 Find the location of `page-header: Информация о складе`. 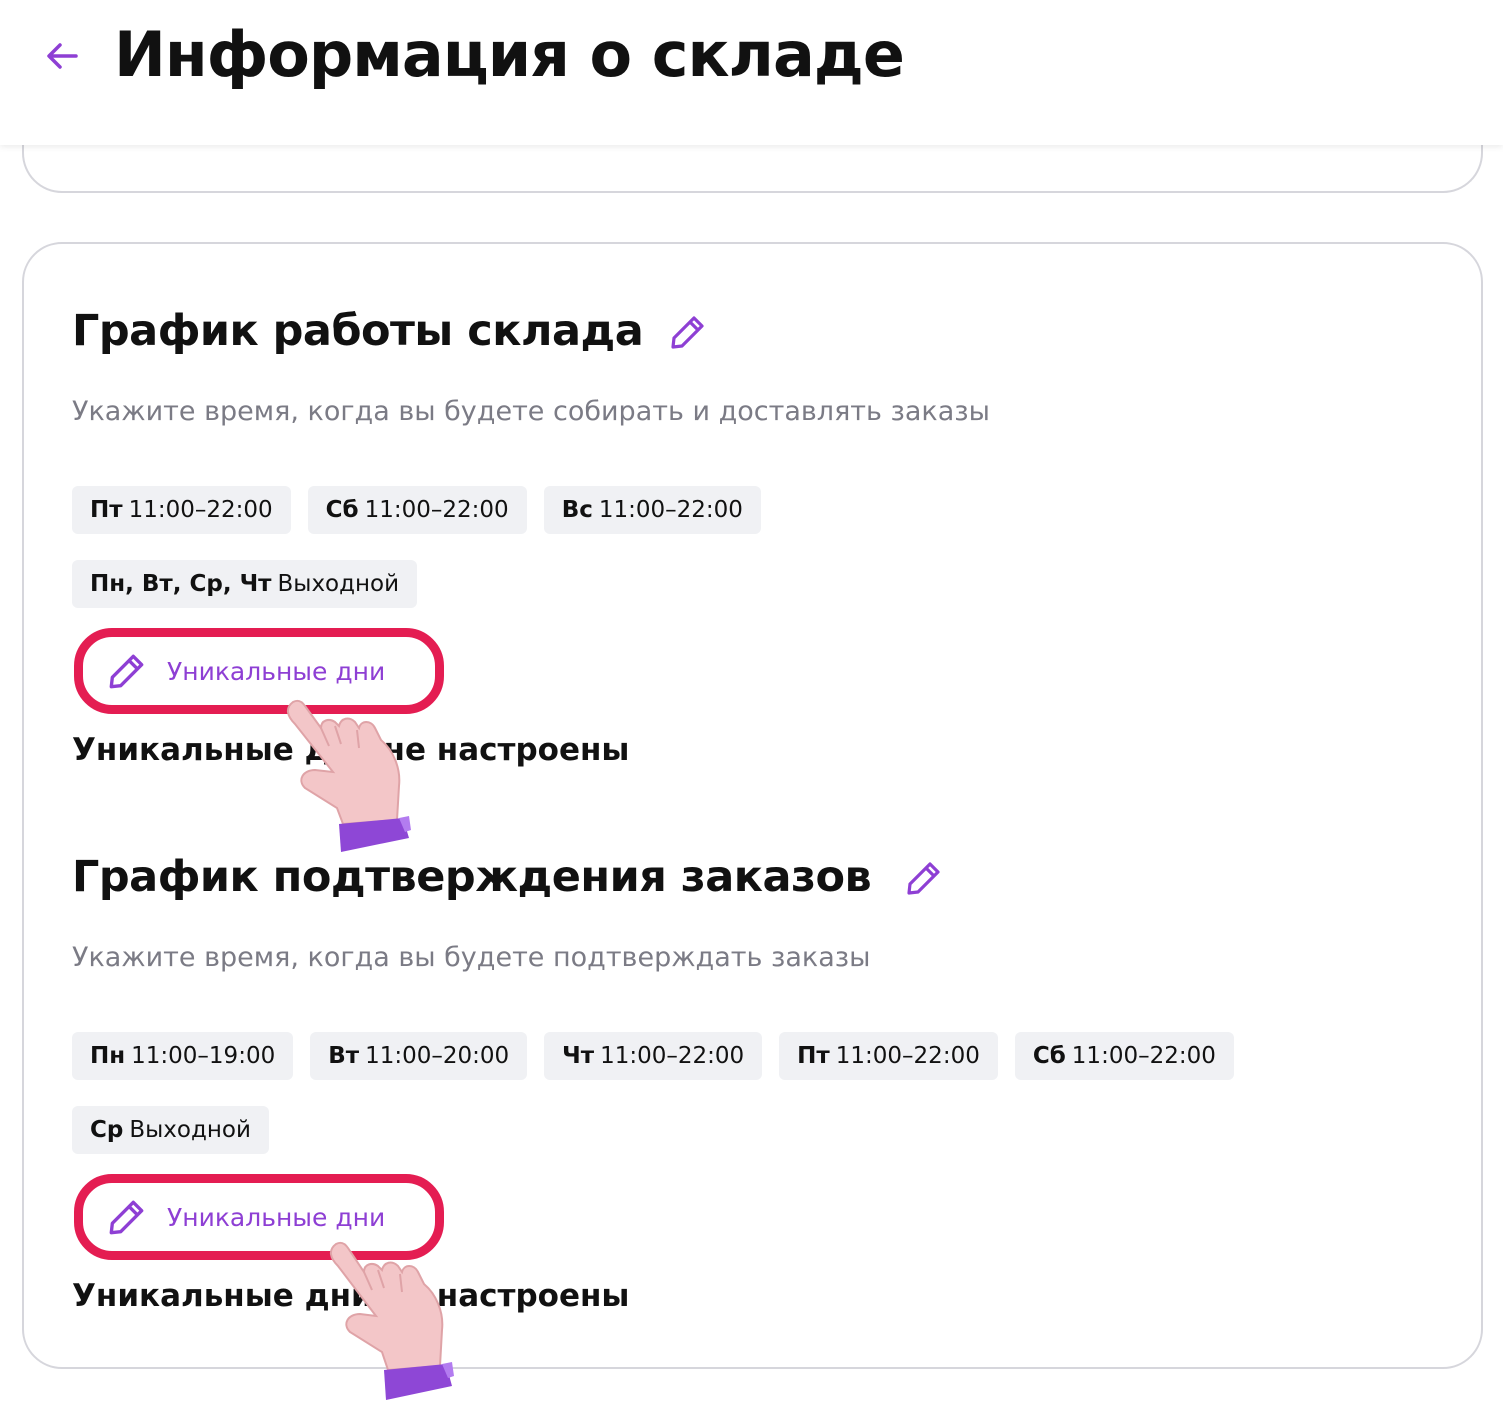

page-header: Информация о складе is located at coordinates (751, 72).